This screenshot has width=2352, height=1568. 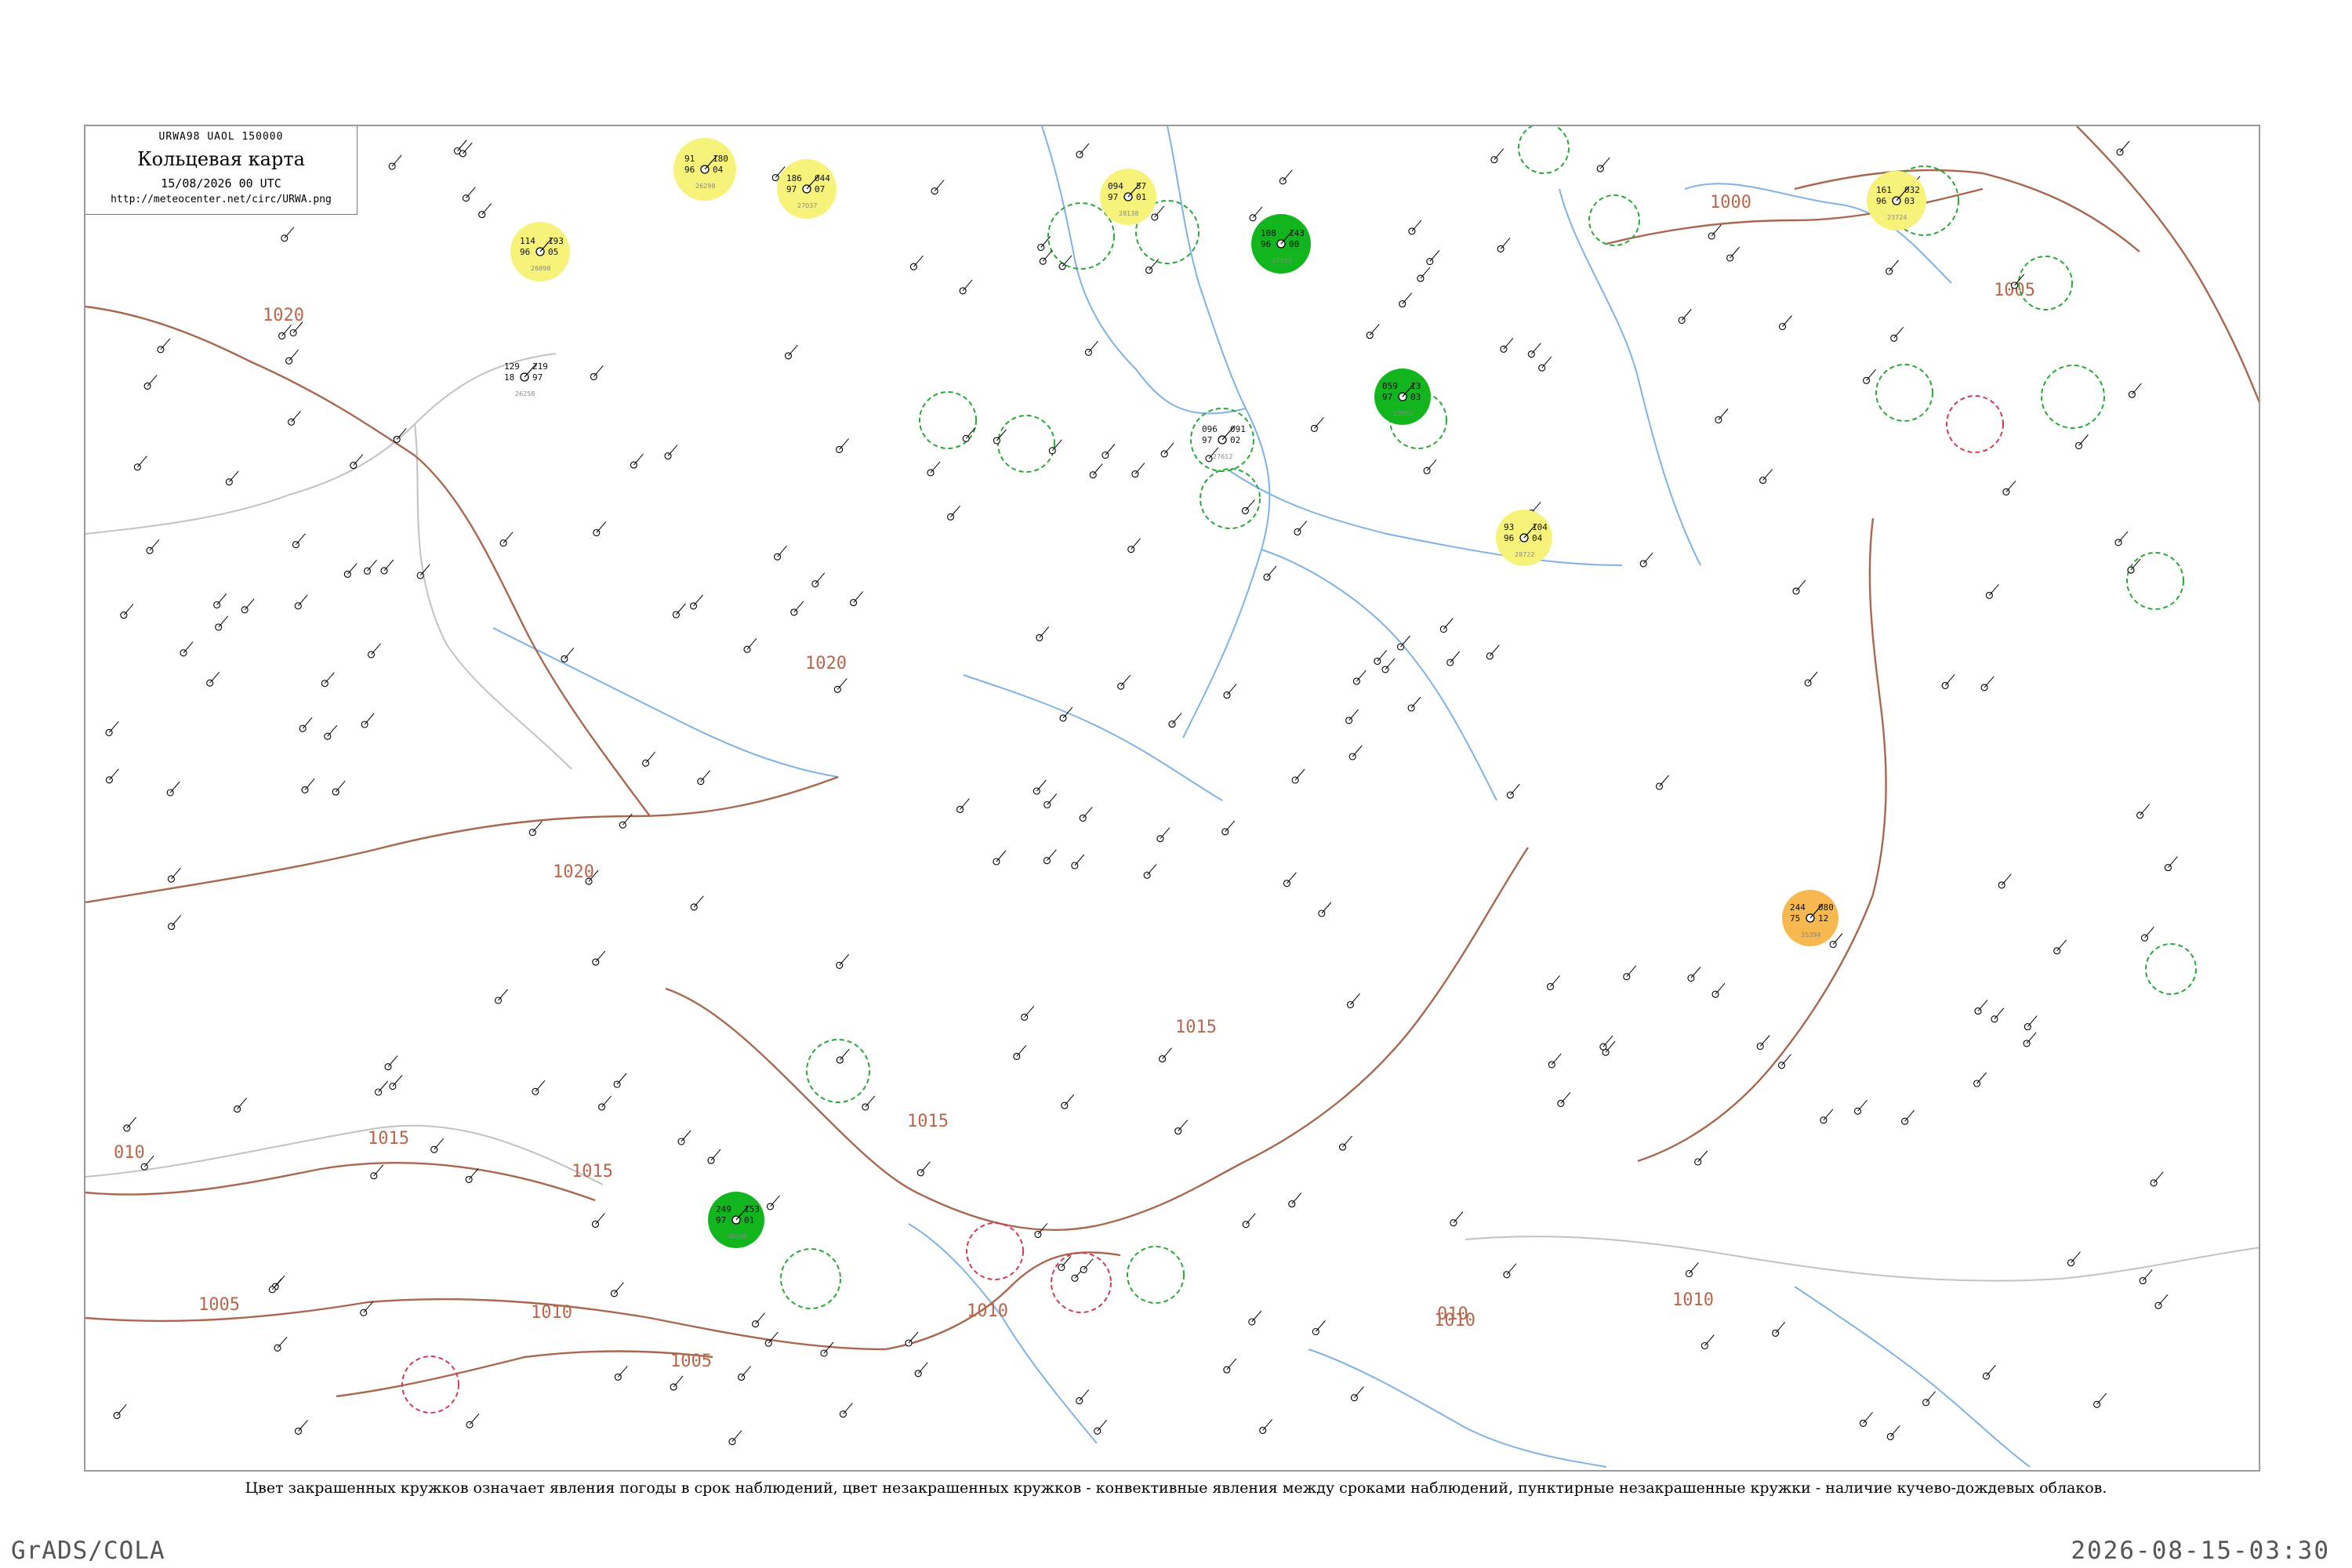 What do you see at coordinates (807, 205) in the screenshot?
I see `station-index: 27037` at bounding box center [807, 205].